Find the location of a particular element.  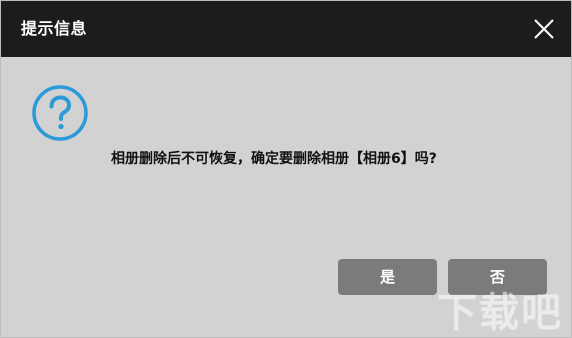

dialog-title: 提示信息 is located at coordinates (54, 28).